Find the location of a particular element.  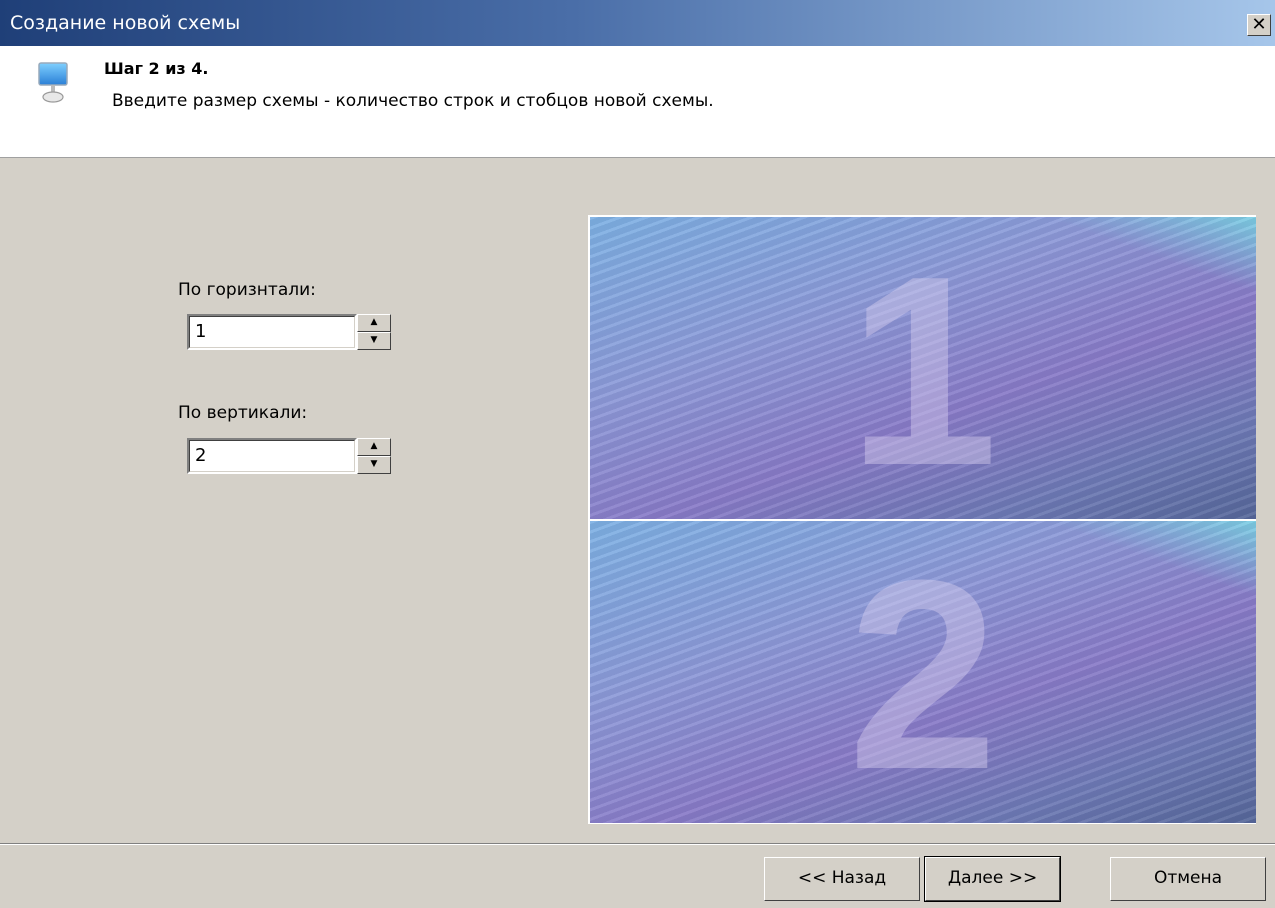

footer-separator is located at coordinates (637, 844).